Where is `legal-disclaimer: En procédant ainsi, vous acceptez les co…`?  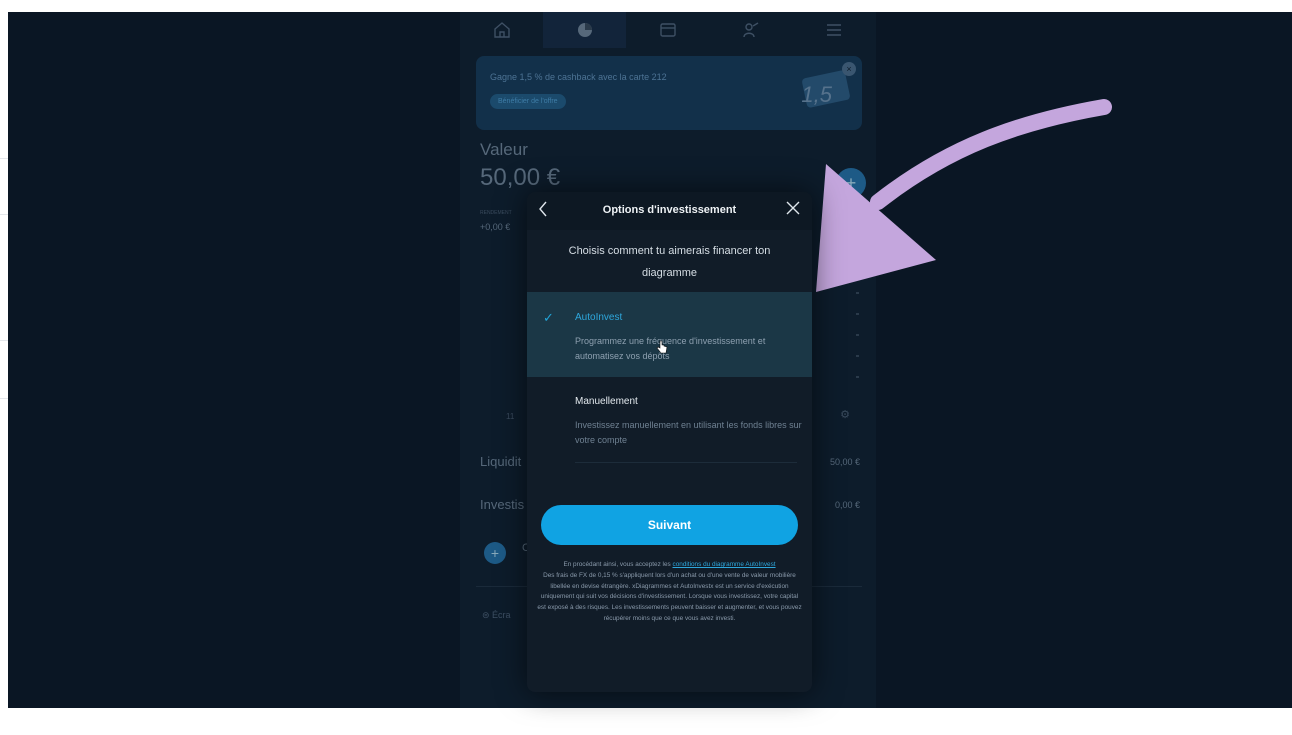 legal-disclaimer: En procédant ainsi, vous acceptez les co… is located at coordinates (669, 592).